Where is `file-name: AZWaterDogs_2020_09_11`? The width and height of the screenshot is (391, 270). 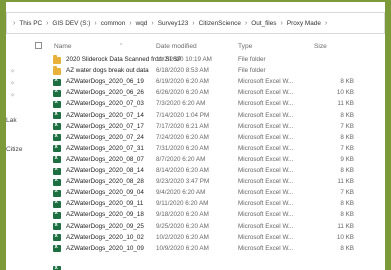 file-name: AZWaterDogs_2020_09_11 is located at coordinates (105, 204).